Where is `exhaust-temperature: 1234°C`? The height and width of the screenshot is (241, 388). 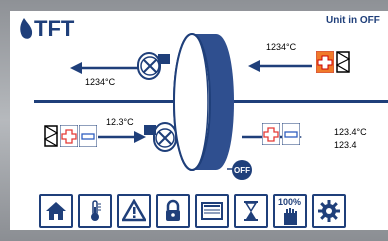
exhaust-temperature: 1234°C is located at coordinates (100, 82).